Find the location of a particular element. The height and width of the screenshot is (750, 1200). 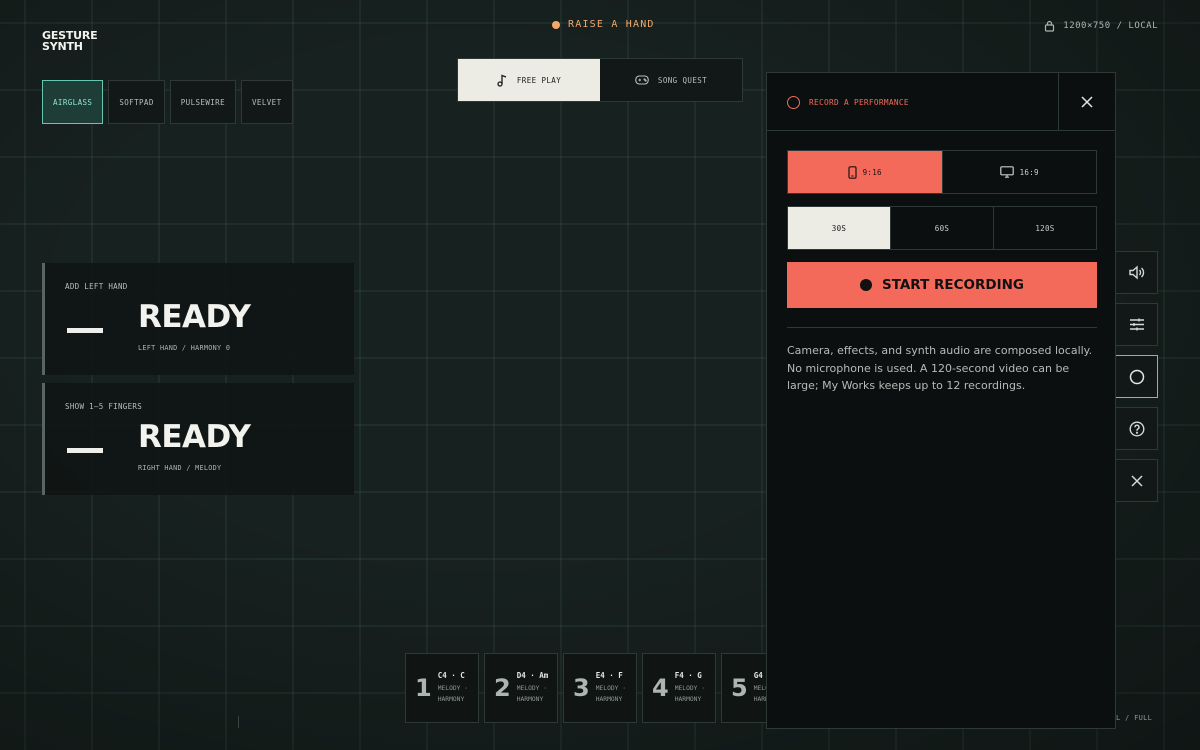

note-number: 1 is located at coordinates (423, 688).